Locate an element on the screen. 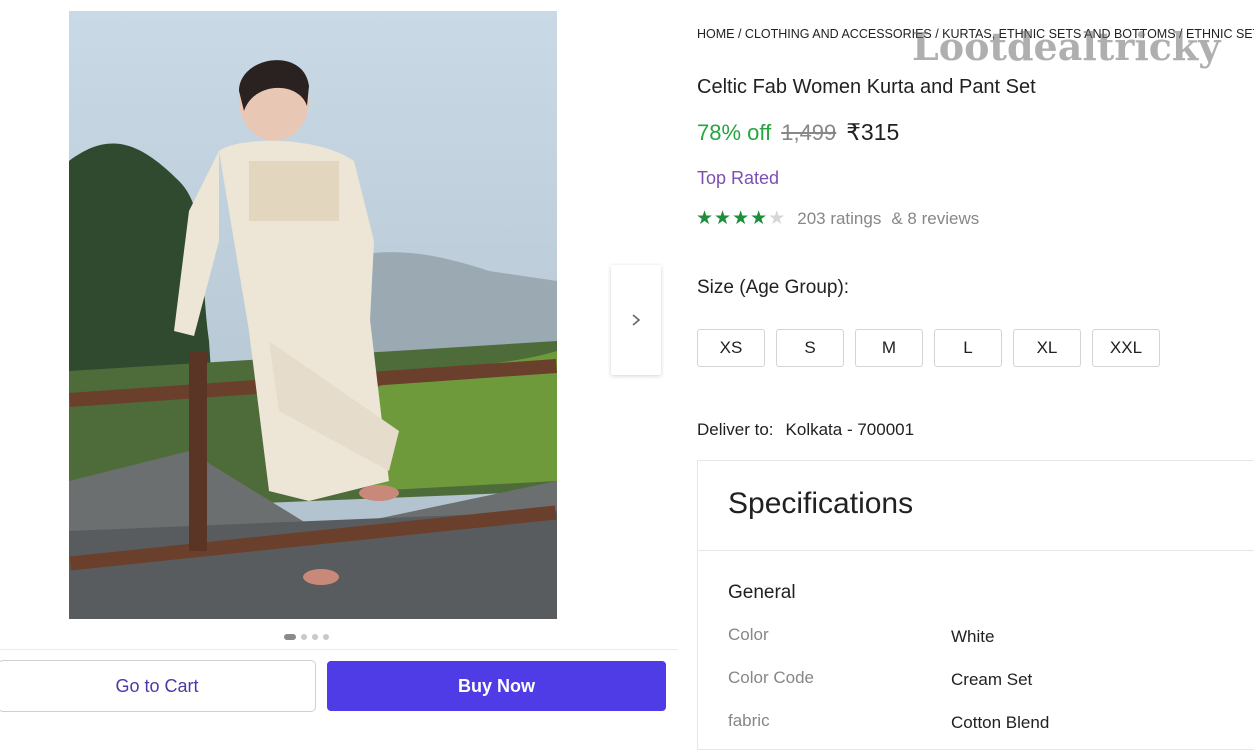  top-rated-badge: Top Rated is located at coordinates (738, 178).